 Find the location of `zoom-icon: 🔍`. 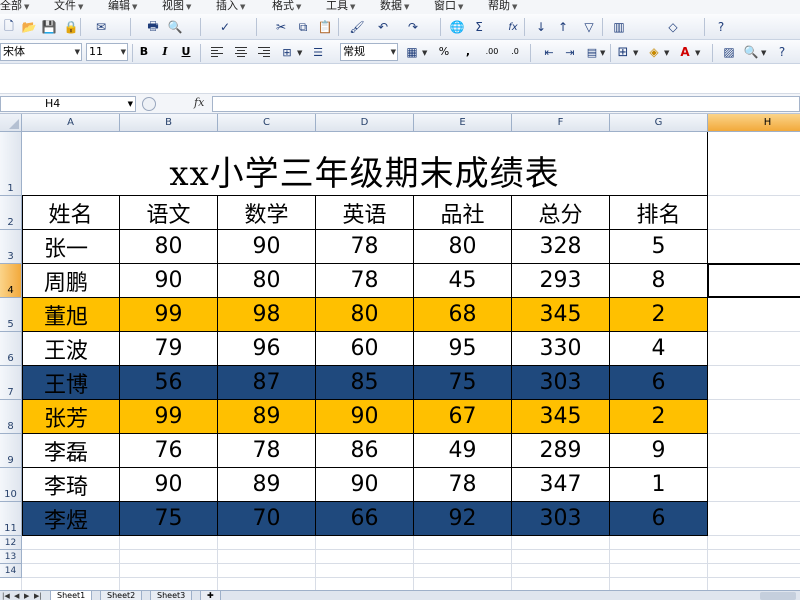

zoom-icon: 🔍 is located at coordinates (751, 52).